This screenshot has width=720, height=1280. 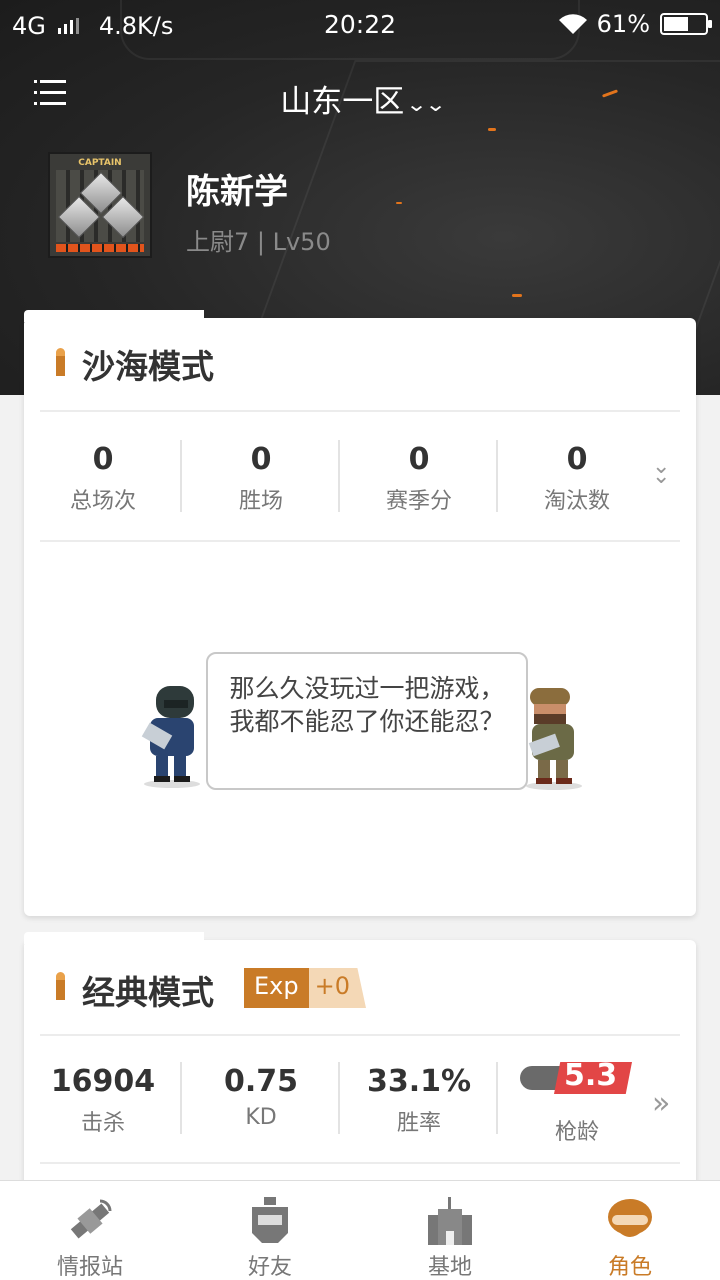 What do you see at coordinates (572, 24) in the screenshot?
I see `wifi-icon` at bounding box center [572, 24].